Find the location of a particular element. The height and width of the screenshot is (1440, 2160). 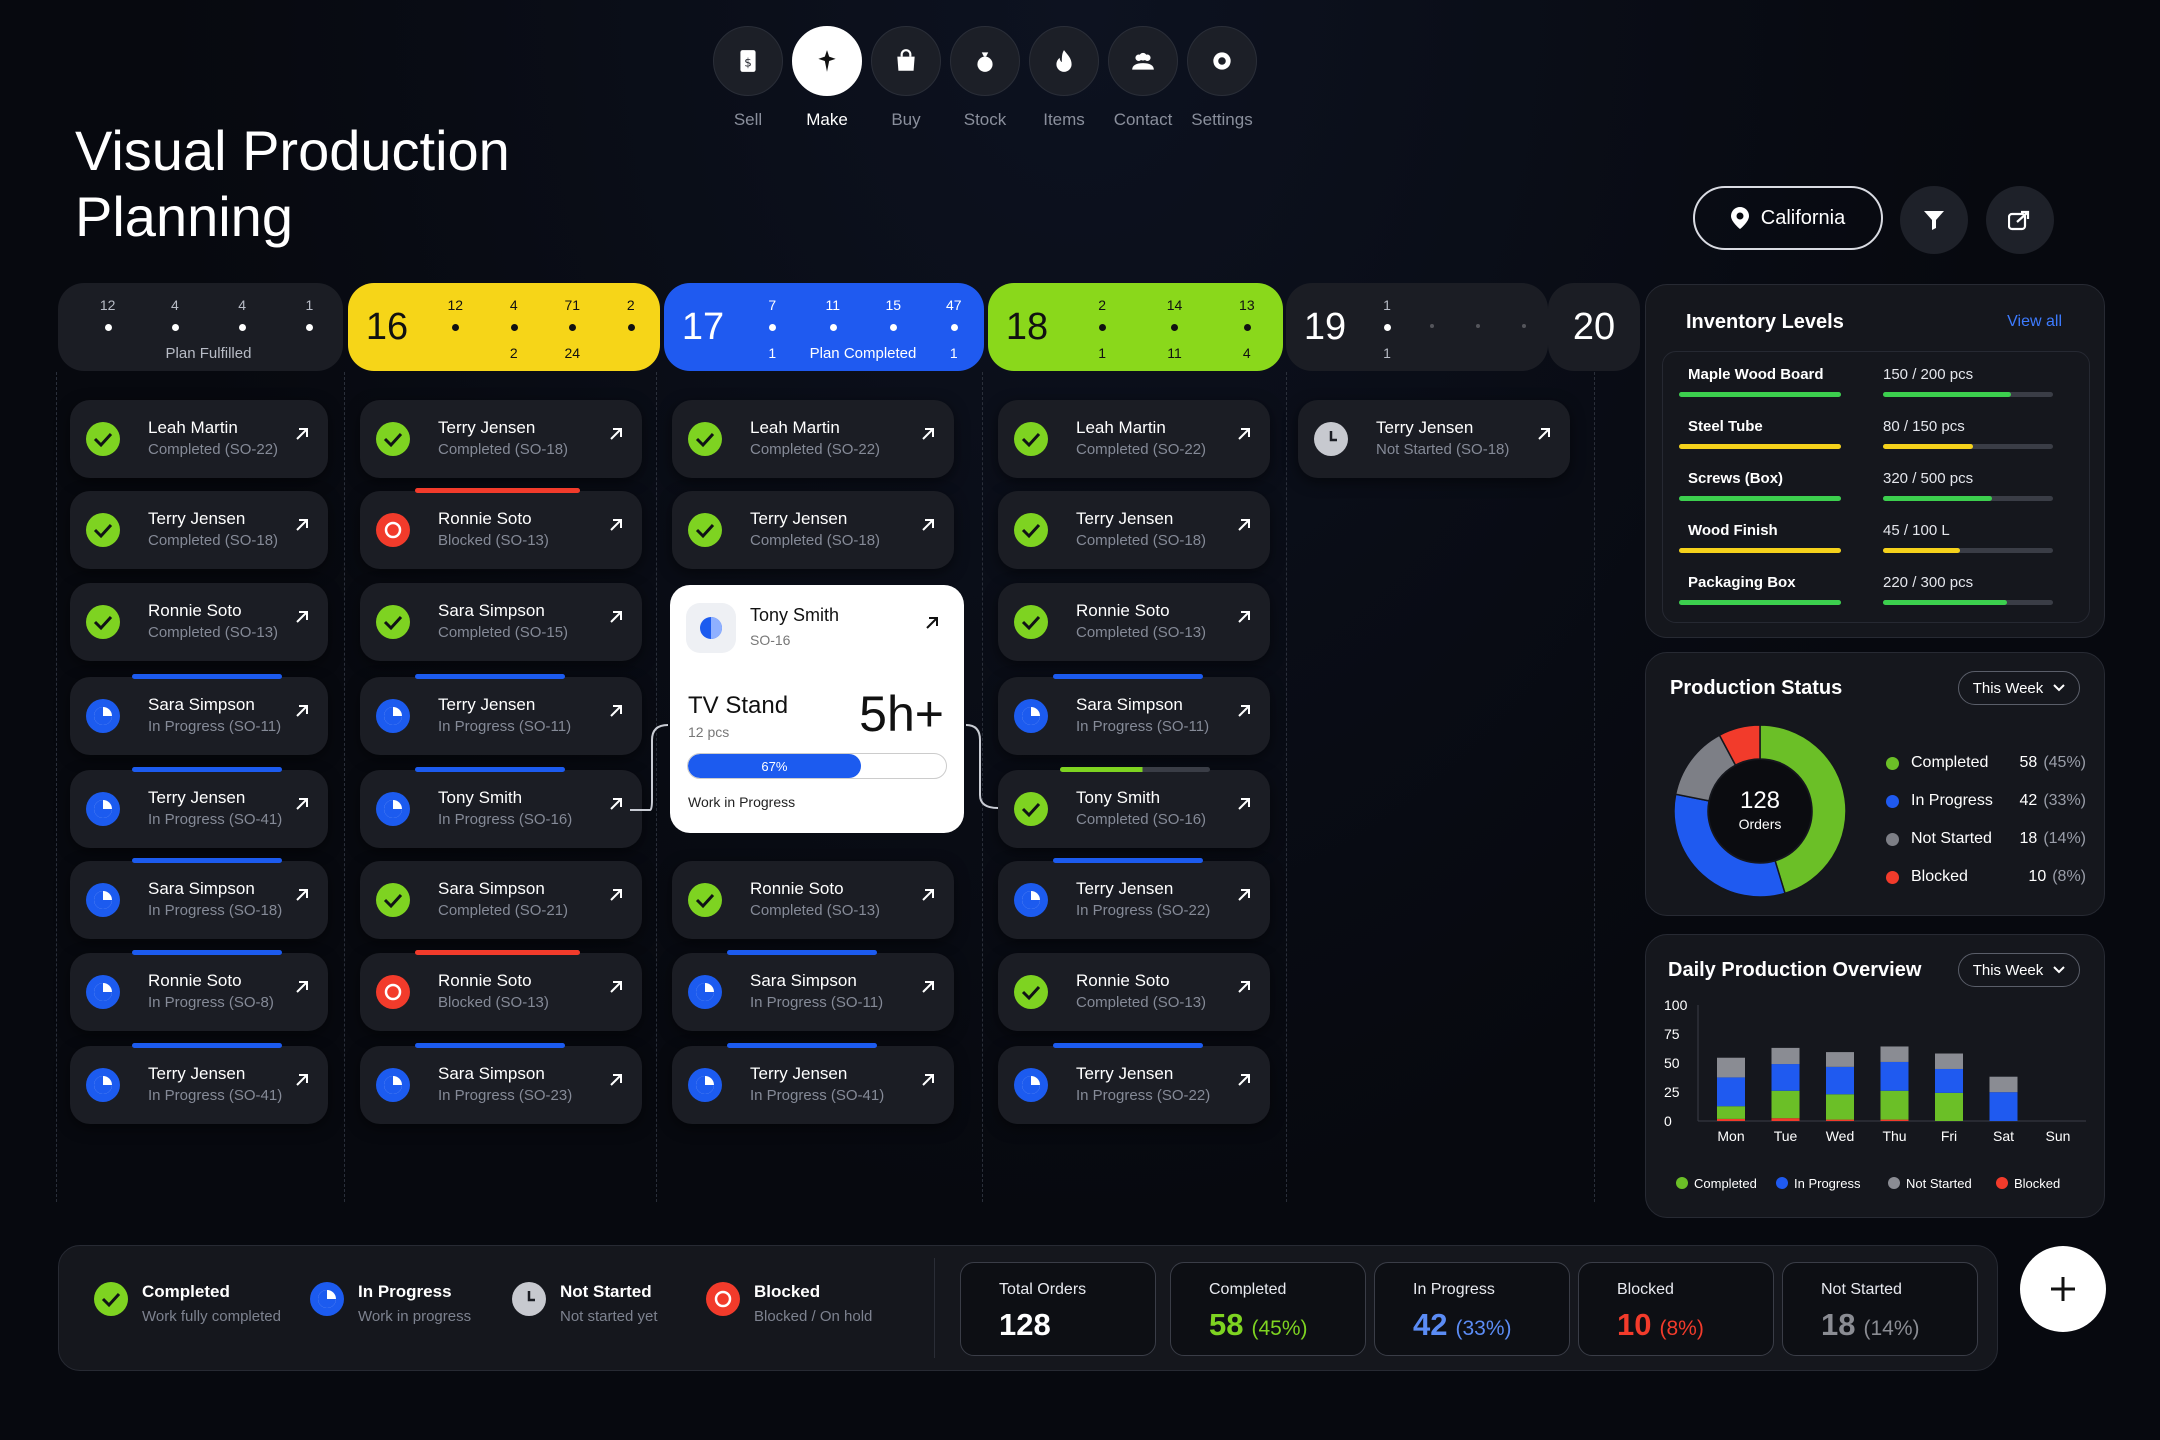

filter-button is located at coordinates (1934, 220).